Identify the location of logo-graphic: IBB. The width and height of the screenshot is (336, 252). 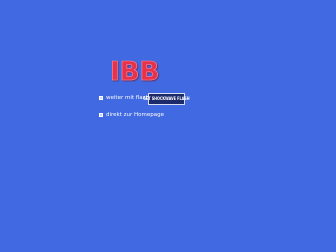
(135, 71).